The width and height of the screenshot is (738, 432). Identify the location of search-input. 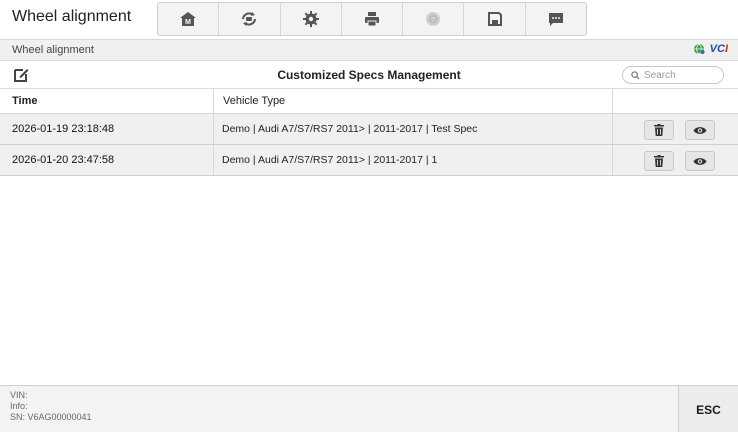
(679, 75).